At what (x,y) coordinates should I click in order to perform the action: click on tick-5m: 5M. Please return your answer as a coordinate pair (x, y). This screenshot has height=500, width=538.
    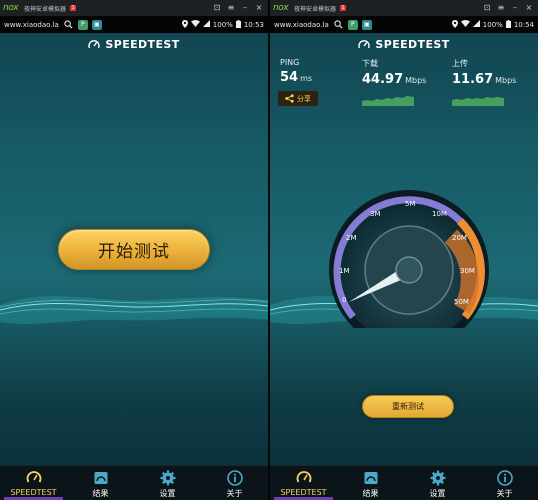
    Looking at the image, I should click on (410, 204).